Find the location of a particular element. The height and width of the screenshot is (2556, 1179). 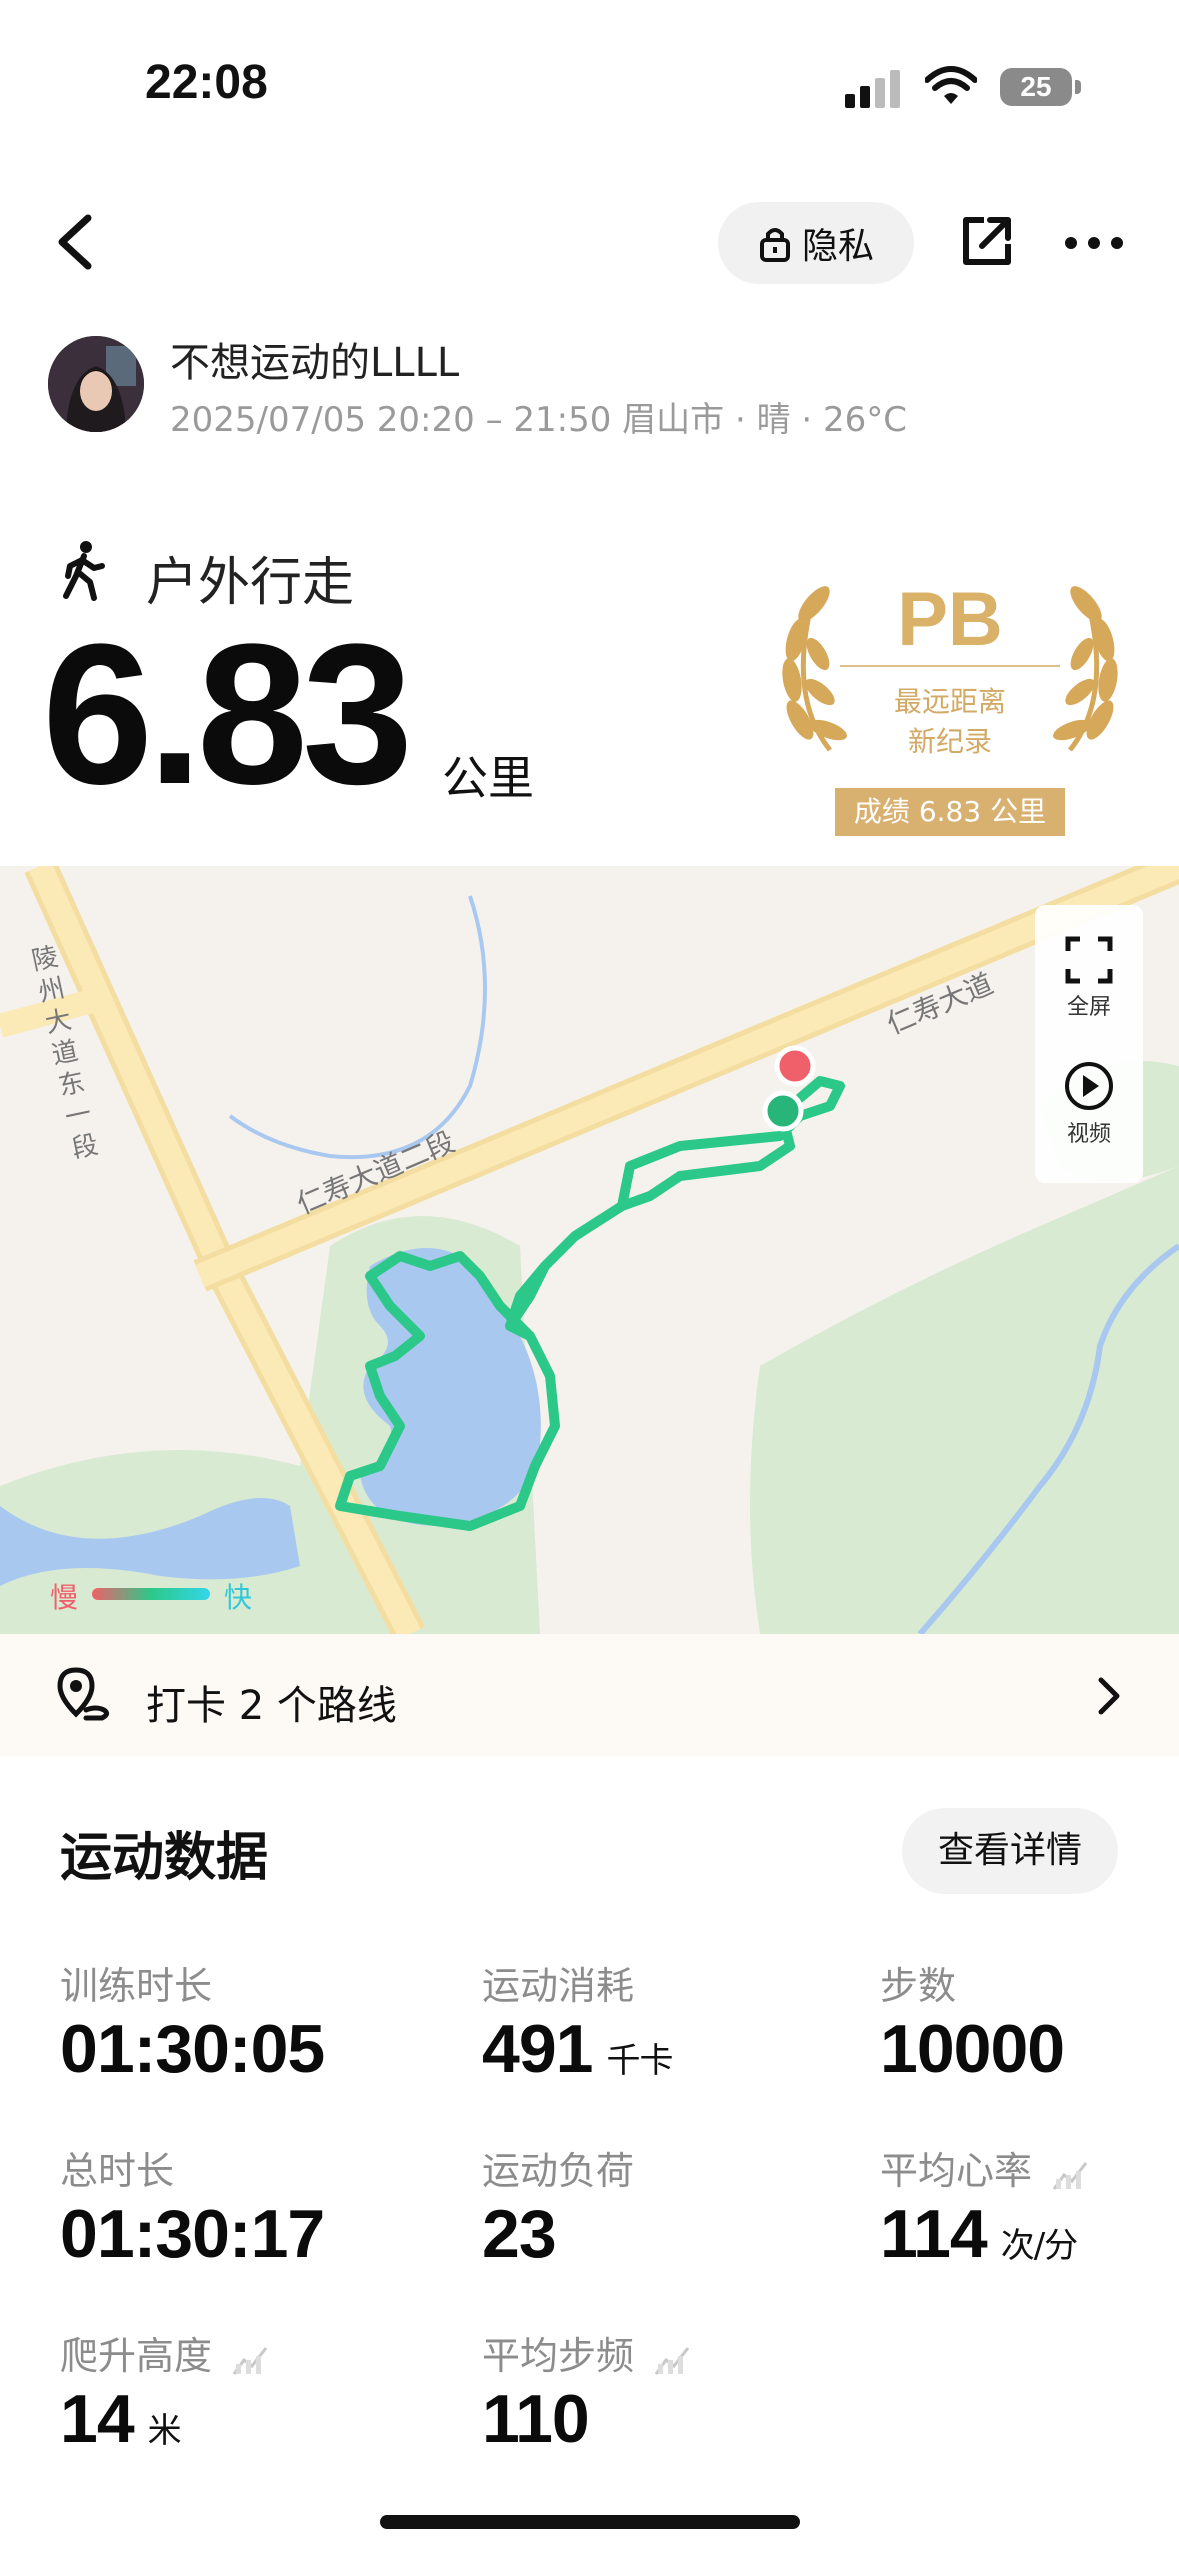

map-controls: 全屏 视频 is located at coordinates (1089, 1044).